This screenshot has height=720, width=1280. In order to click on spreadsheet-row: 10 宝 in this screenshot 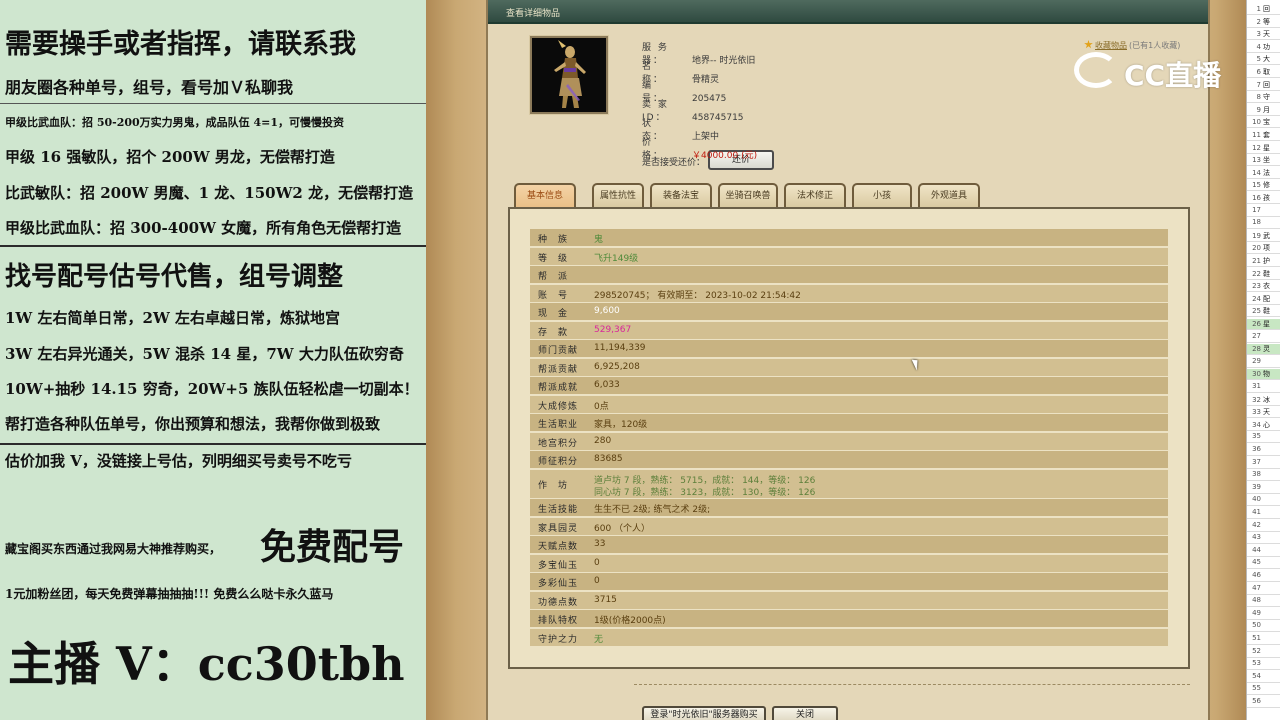, I will do `click(1263, 123)`.